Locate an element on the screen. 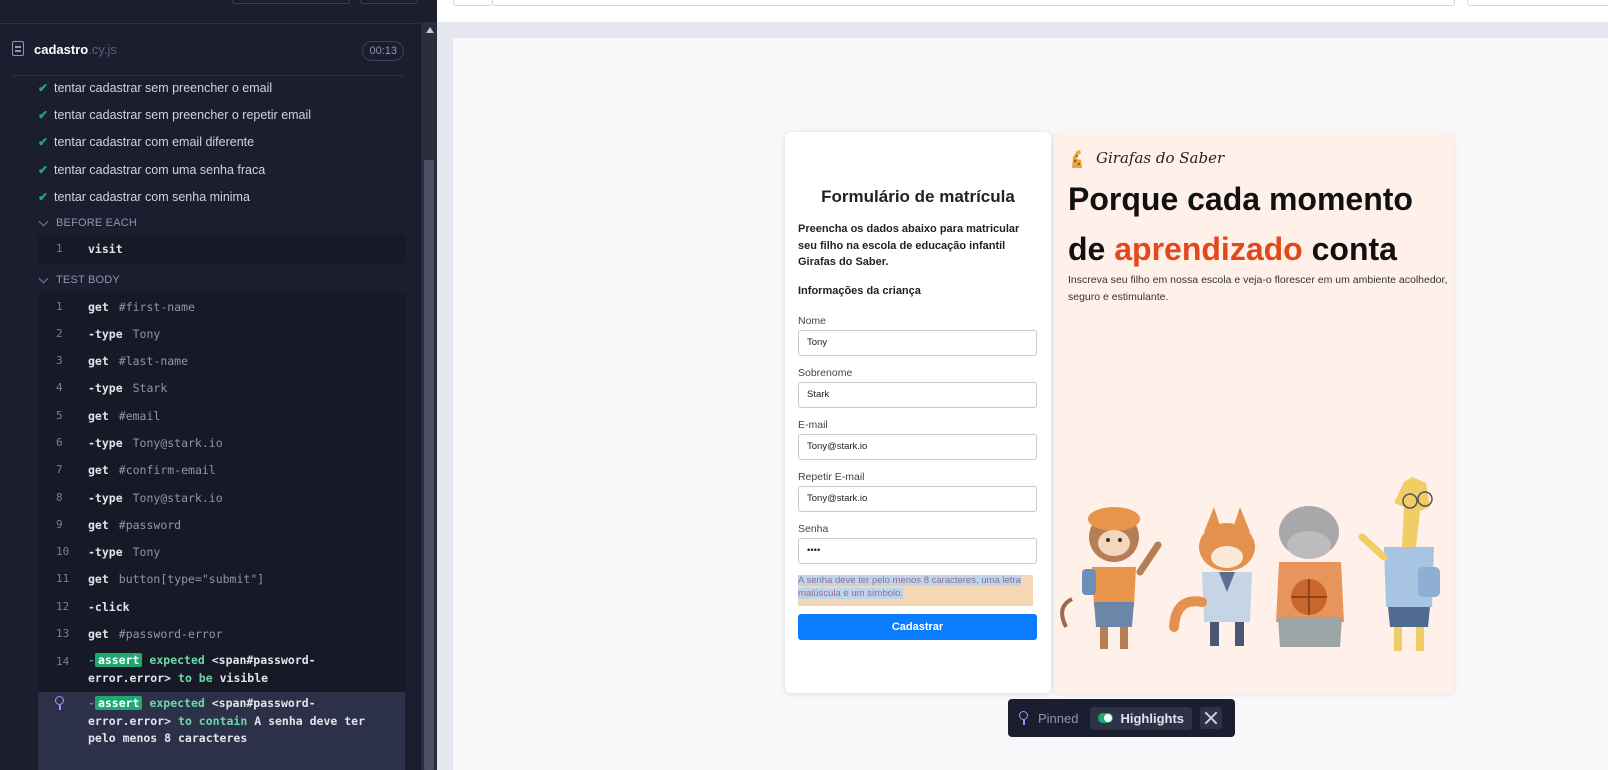 Image resolution: width=1608 pixels, height=770 pixels. children-animals-illustration is located at coordinates (1250, 564).